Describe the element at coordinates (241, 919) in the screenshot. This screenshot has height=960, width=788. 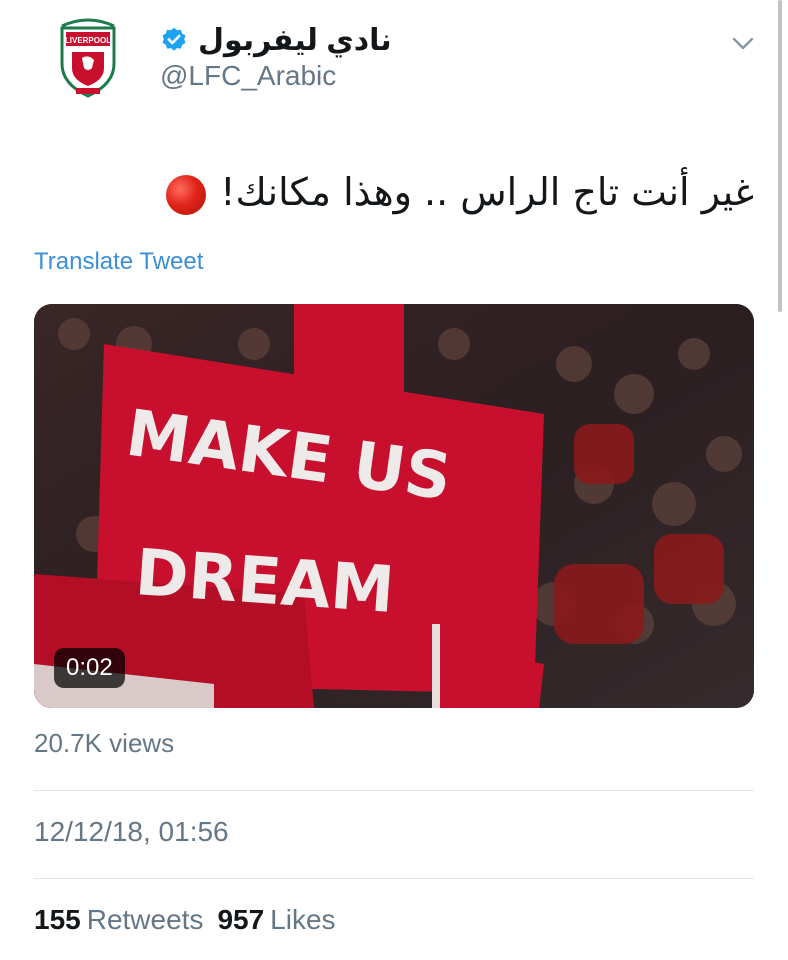
I see `likes-count: 957` at that location.